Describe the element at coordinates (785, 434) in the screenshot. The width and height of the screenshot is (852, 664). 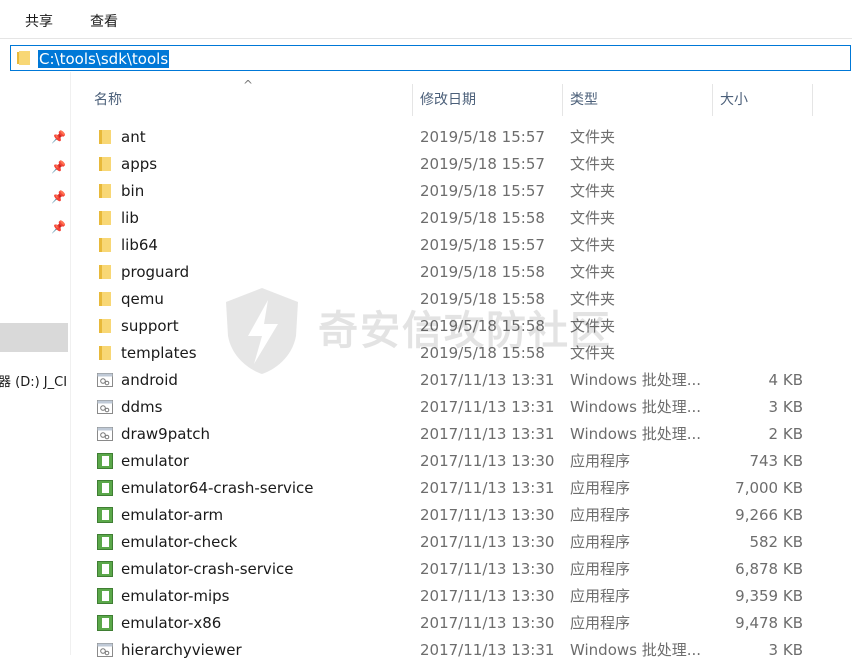
I see `file-size: 2 KB` at that location.